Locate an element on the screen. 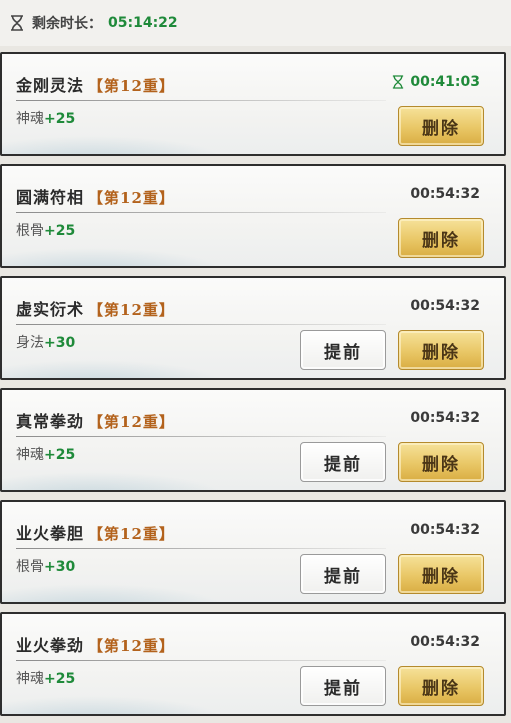  technique-card: 业火拳胆 【第12重】 根骨+30 00:54:32 提前 删除 is located at coordinates (253, 552).